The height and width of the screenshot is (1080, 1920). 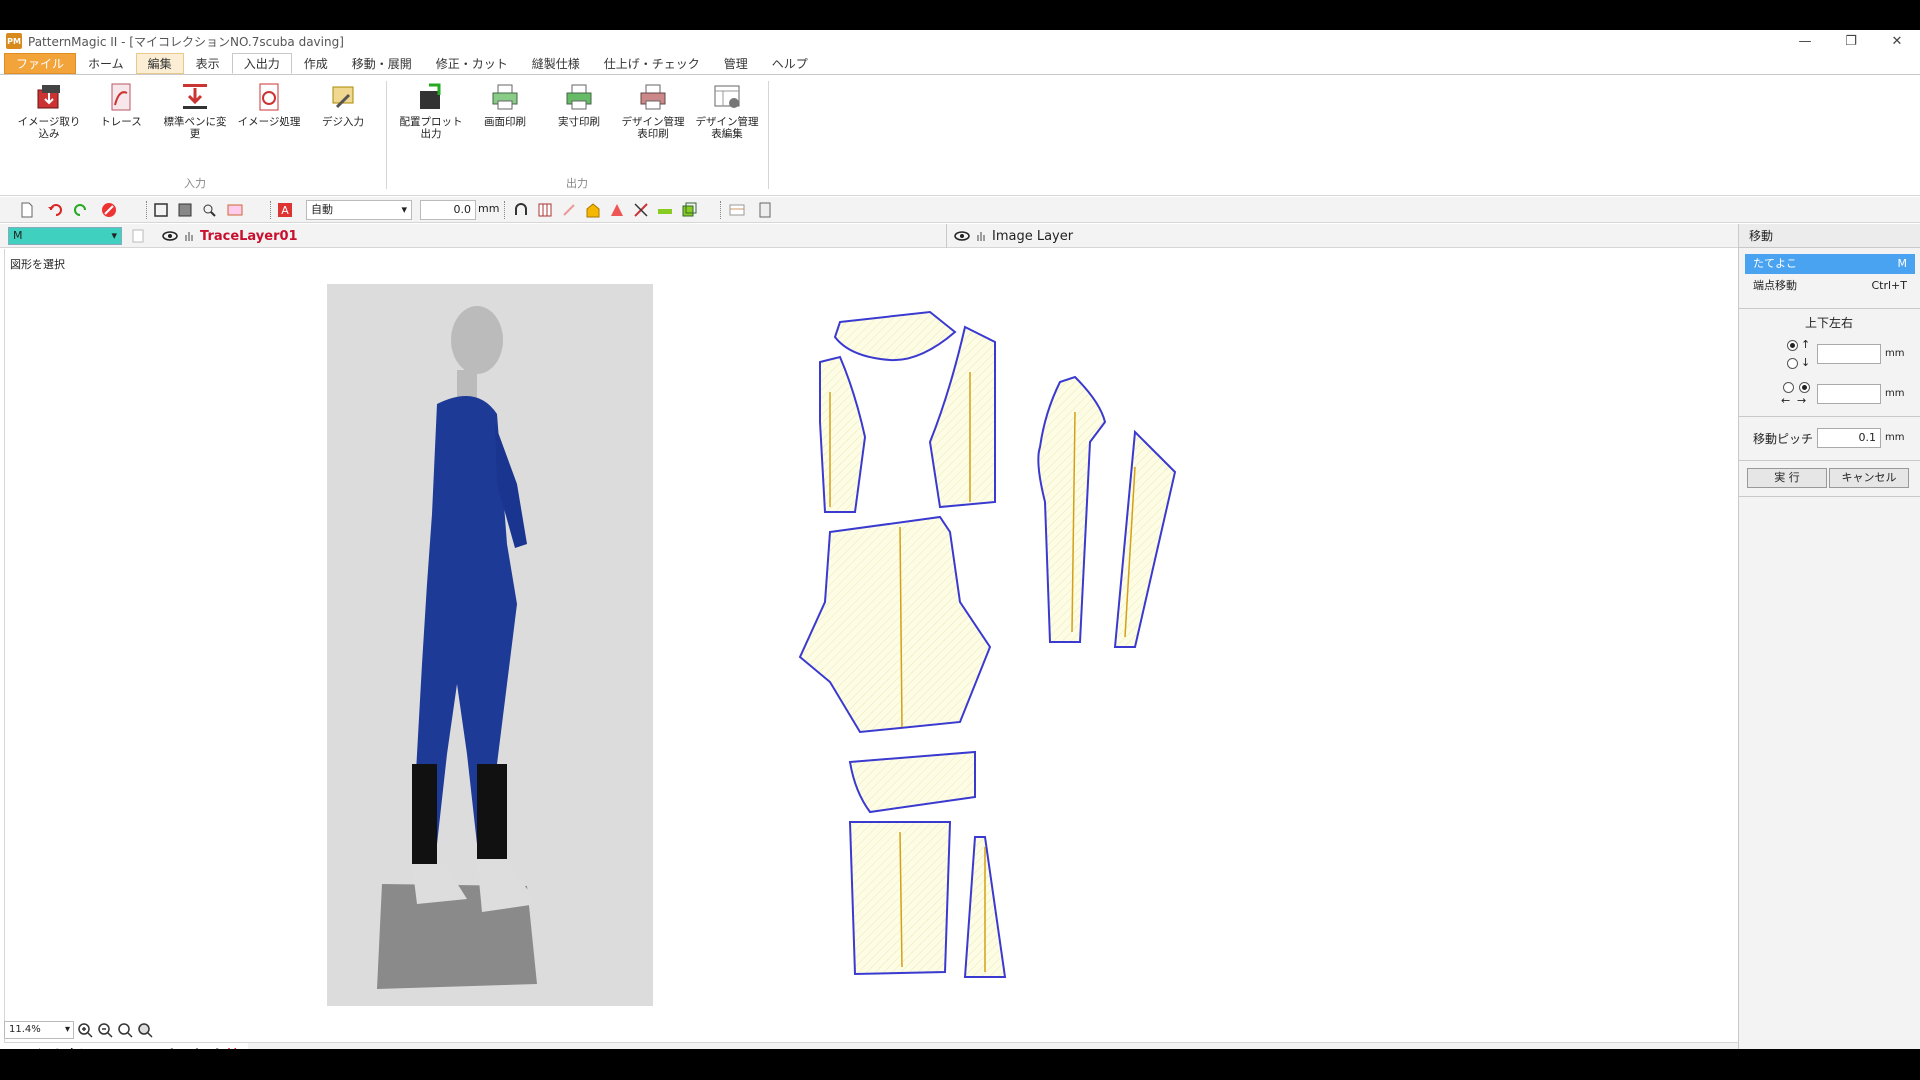 I want to click on letterbox-top, so click(x=960, y=15).